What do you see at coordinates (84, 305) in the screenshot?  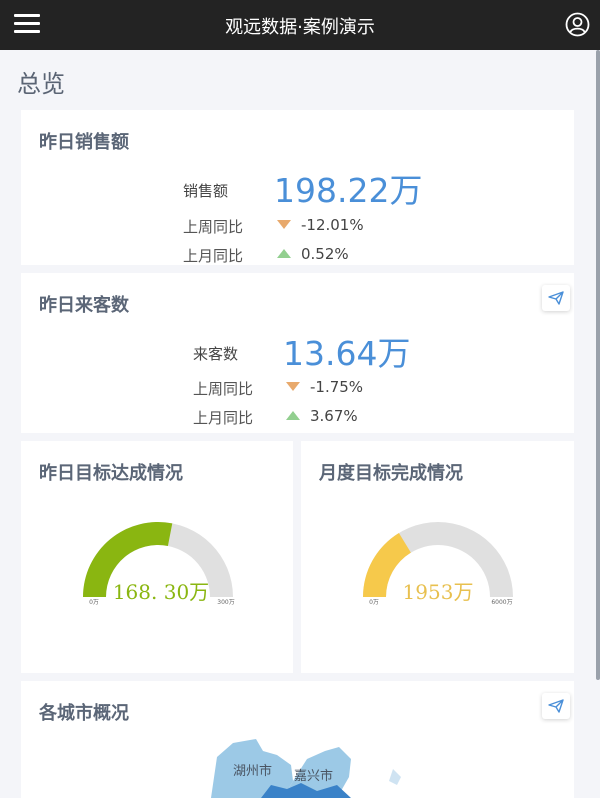 I see `card-title: 昨日来客数` at bounding box center [84, 305].